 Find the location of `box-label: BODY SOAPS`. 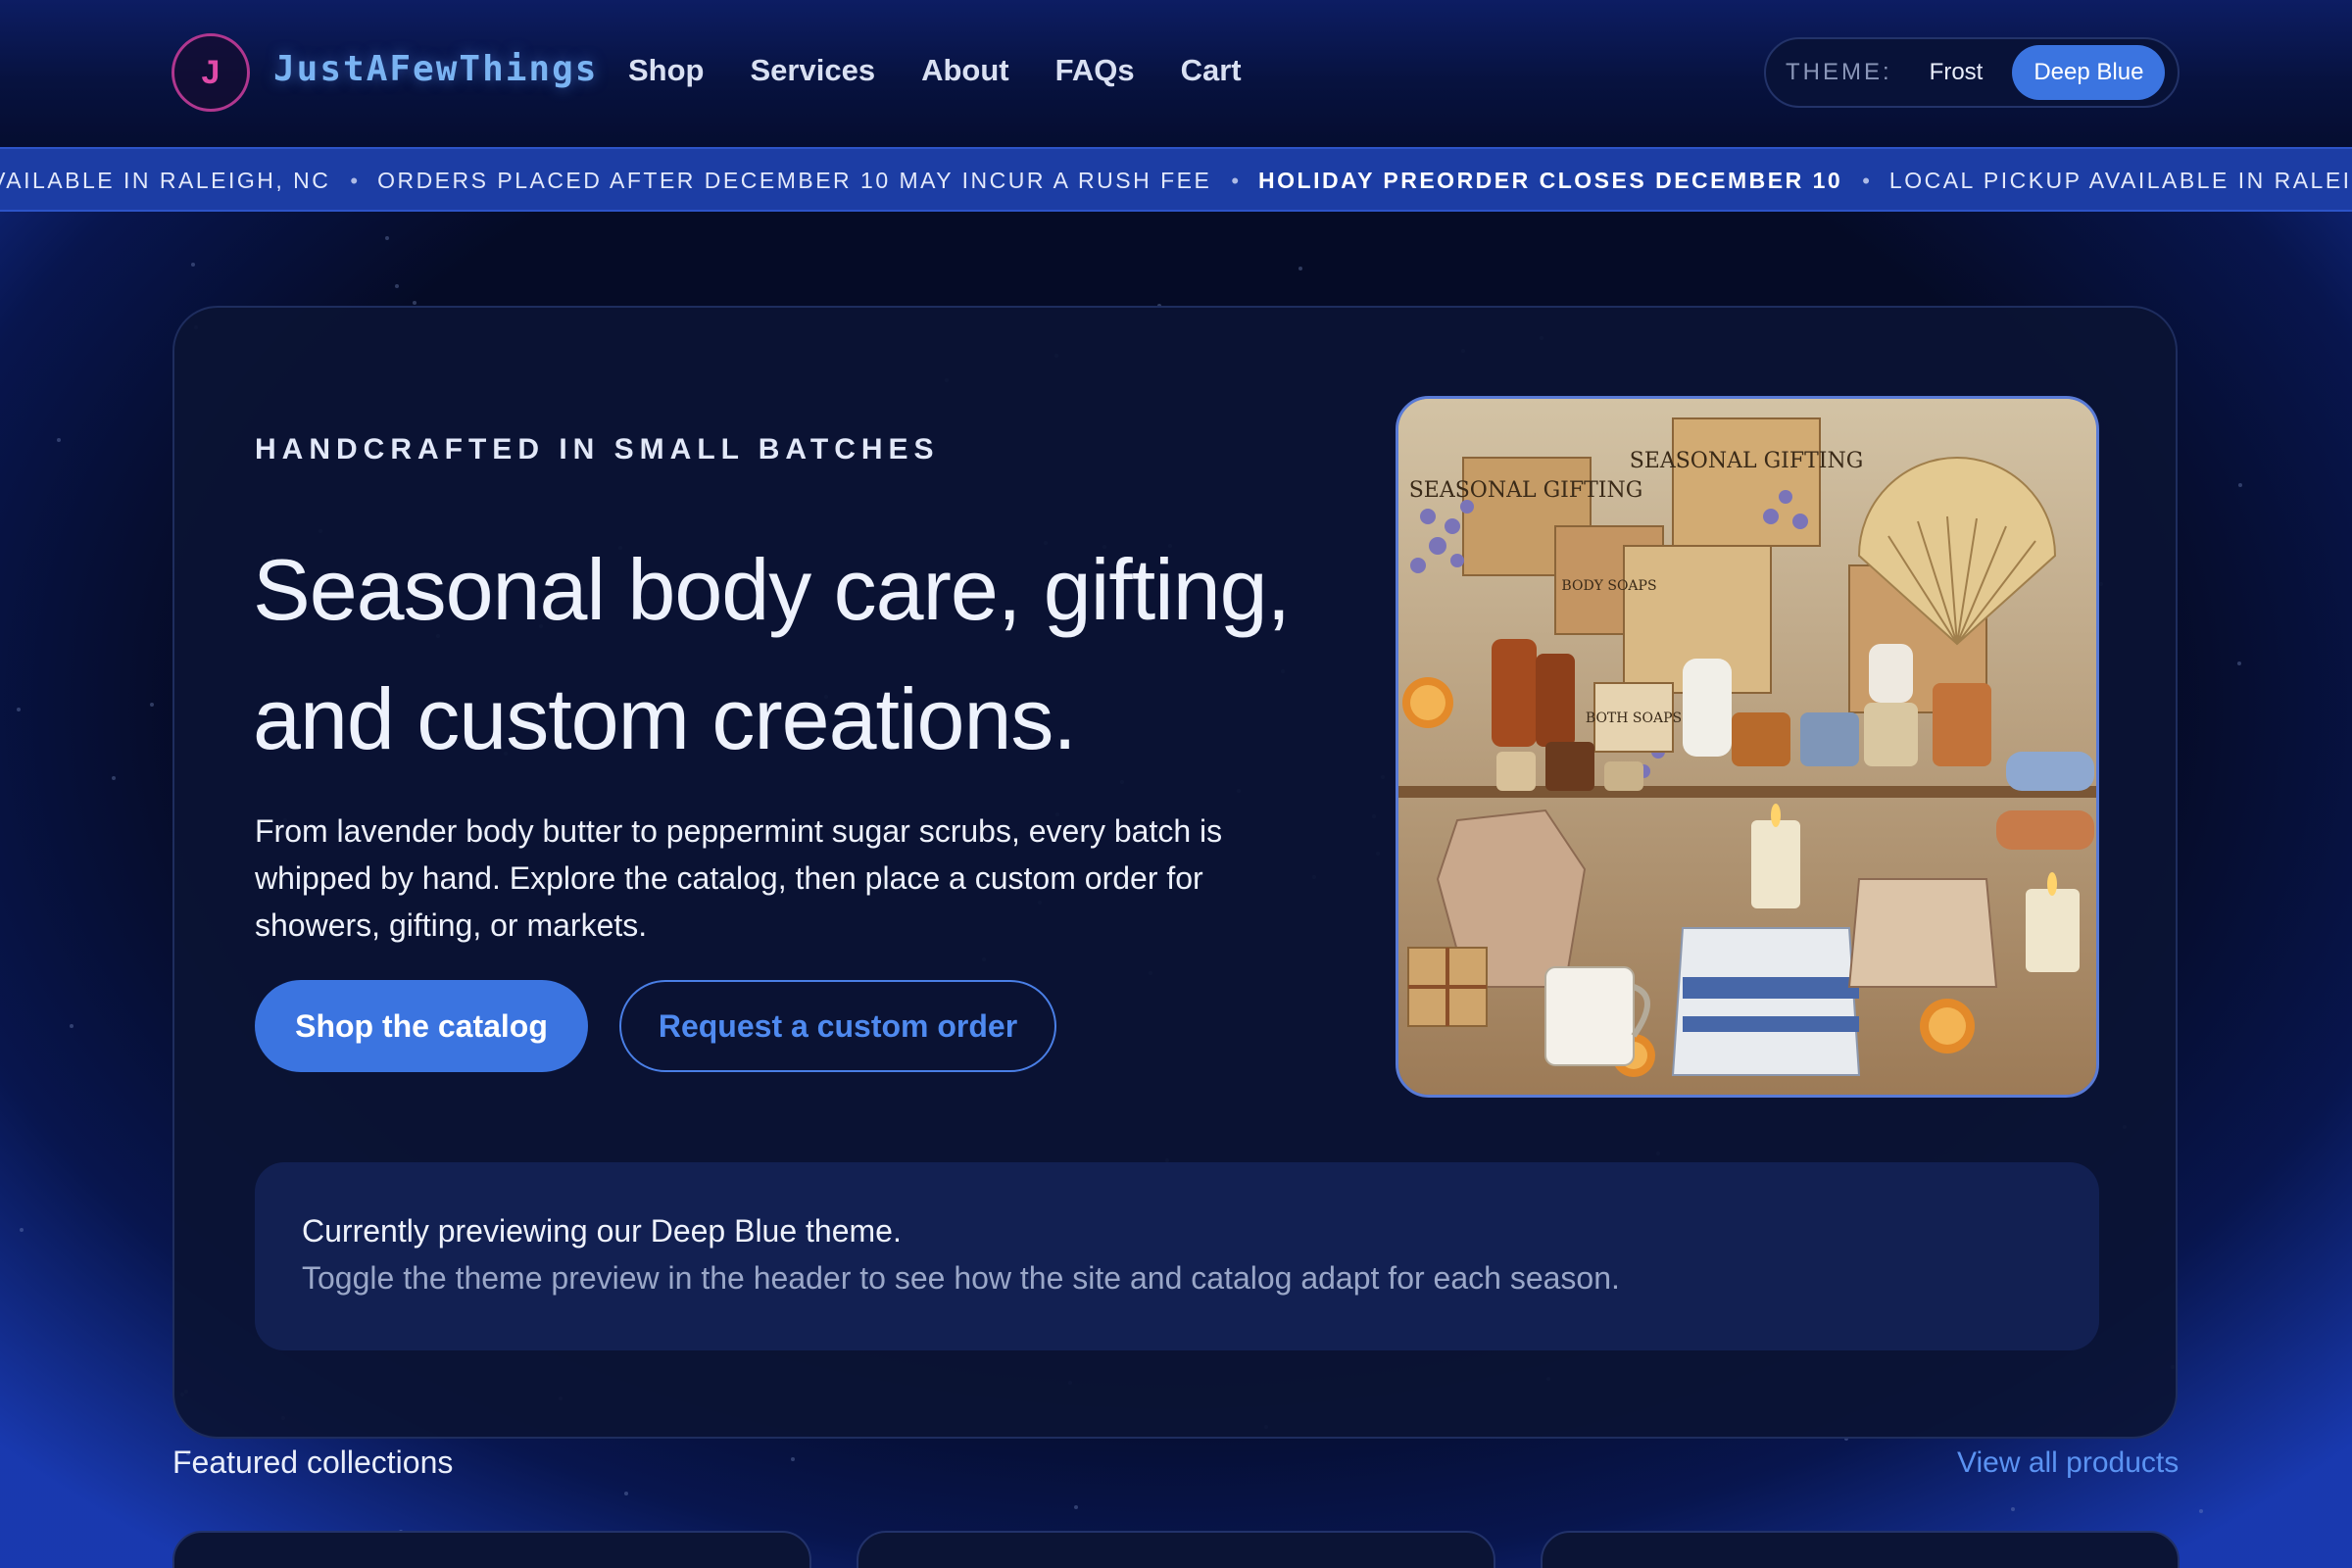

box-label: BODY SOAPS is located at coordinates (1608, 586).